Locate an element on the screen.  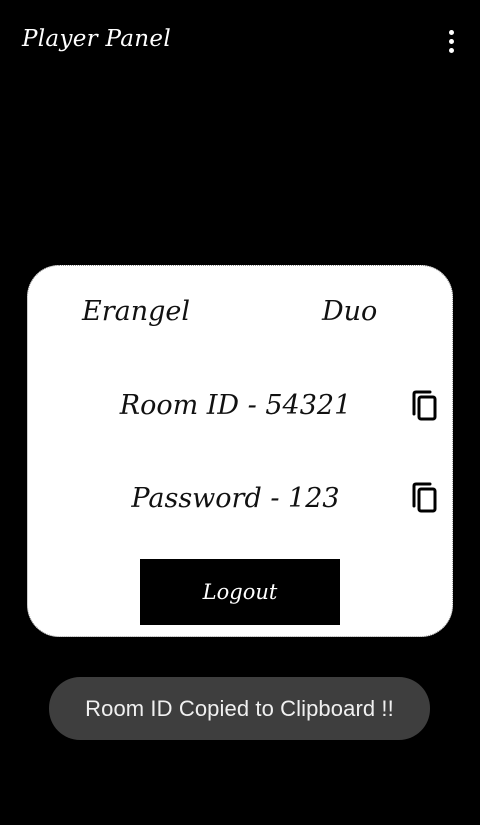
more-vert-icon is located at coordinates (451, 41).